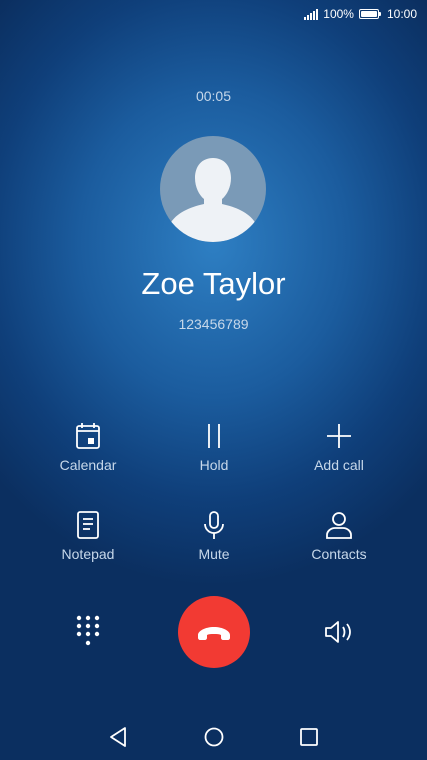 The width and height of the screenshot is (427, 760). I want to click on dialpad-icon, so click(88, 630).